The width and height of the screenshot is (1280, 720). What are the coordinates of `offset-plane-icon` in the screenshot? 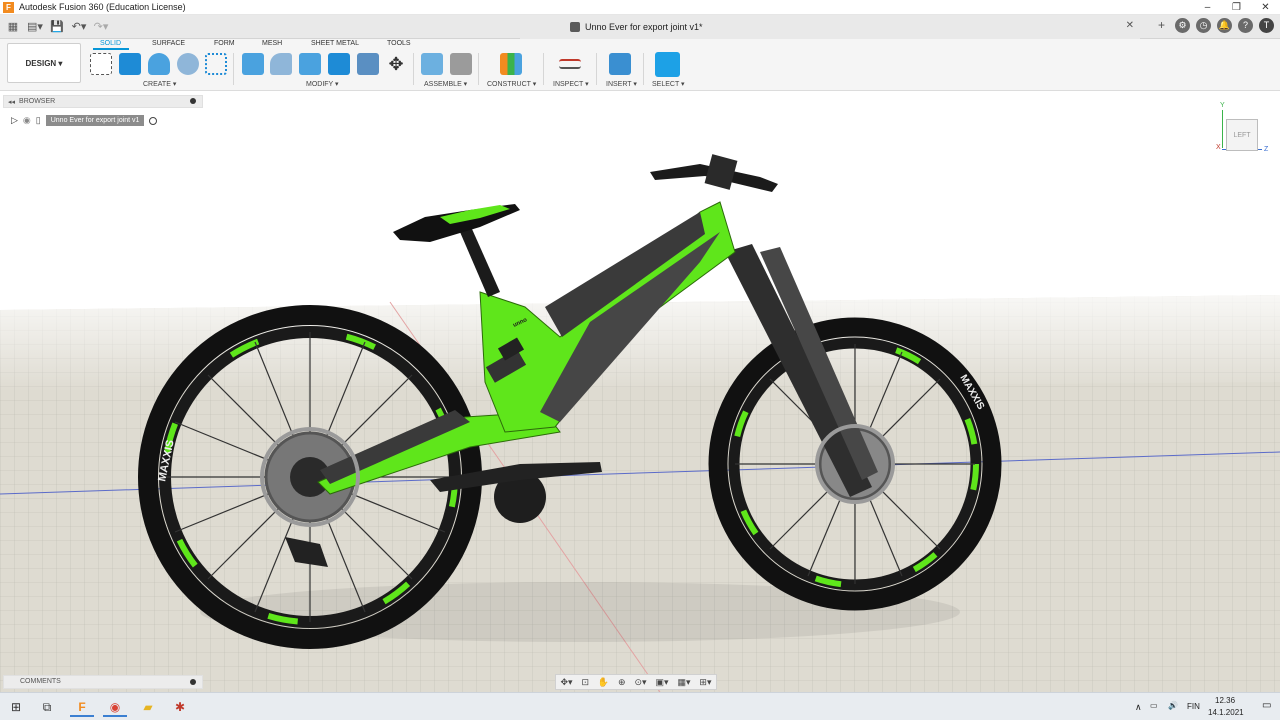 It's located at (511, 64).